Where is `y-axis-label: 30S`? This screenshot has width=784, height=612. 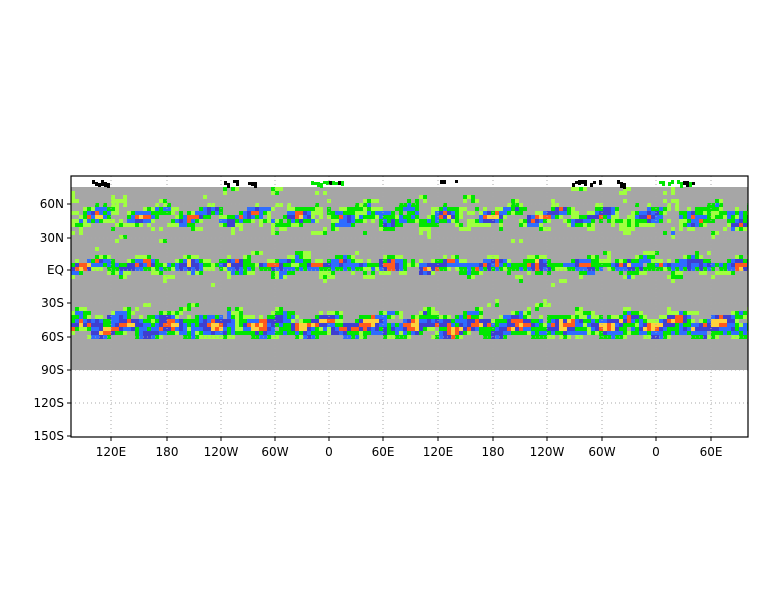 y-axis-label: 30S is located at coordinates (52, 303).